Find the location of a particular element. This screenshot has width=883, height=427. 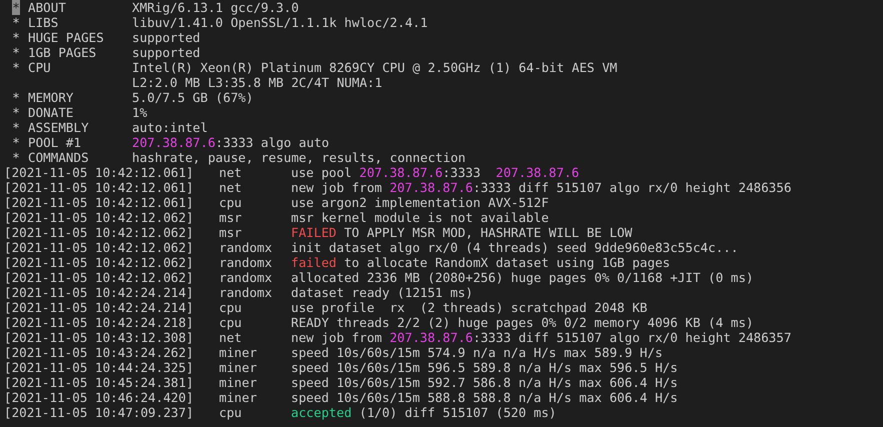

log-timestamp: [2021-11-05 10:43:12.308] is located at coordinates (99, 337).